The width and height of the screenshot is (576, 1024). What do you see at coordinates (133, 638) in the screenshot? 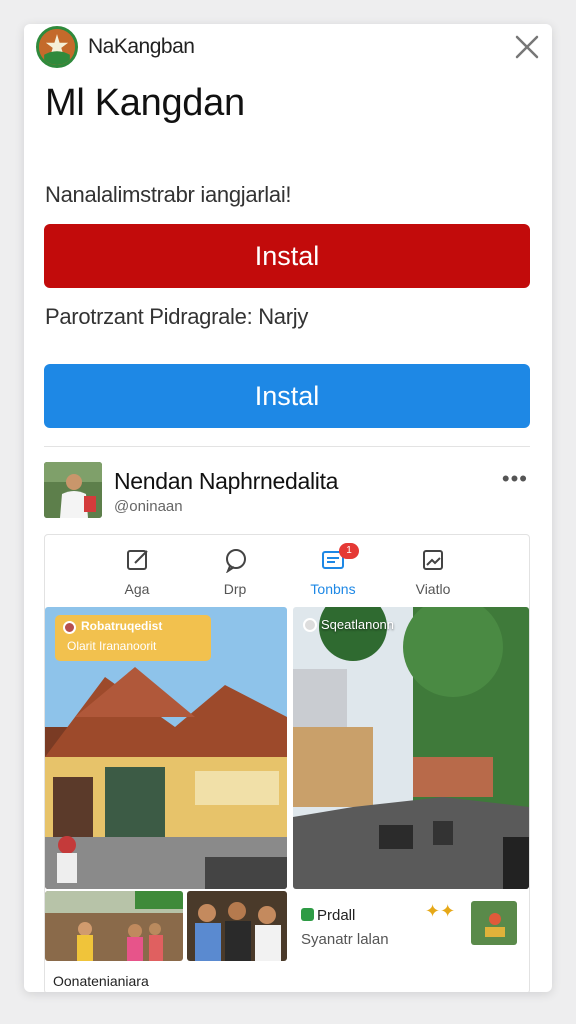
I see `photo1-overlay: Robatruqedist Olarit Irananoorit` at bounding box center [133, 638].